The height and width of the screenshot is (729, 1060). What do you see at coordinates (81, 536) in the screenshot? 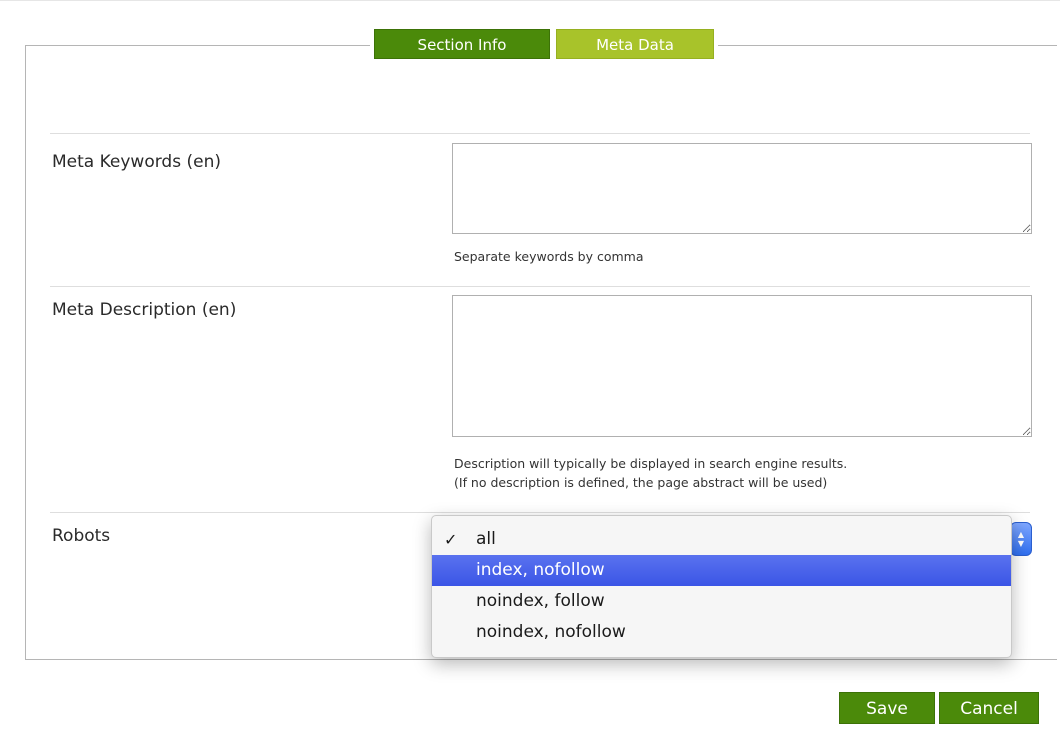
I see `robots-label: Robots` at bounding box center [81, 536].